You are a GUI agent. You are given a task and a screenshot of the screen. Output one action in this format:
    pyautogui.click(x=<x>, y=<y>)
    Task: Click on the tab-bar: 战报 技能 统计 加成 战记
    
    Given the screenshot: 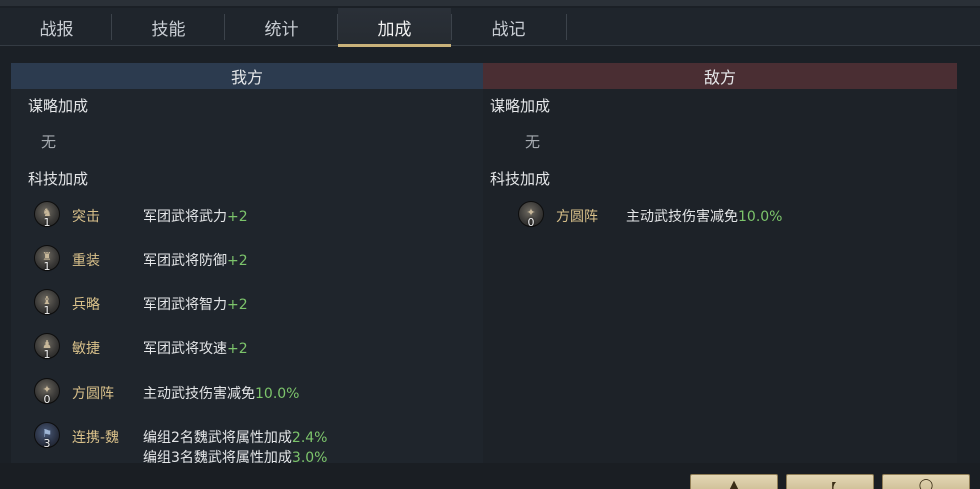 What is the action you would take?
    pyautogui.click(x=490, y=27)
    